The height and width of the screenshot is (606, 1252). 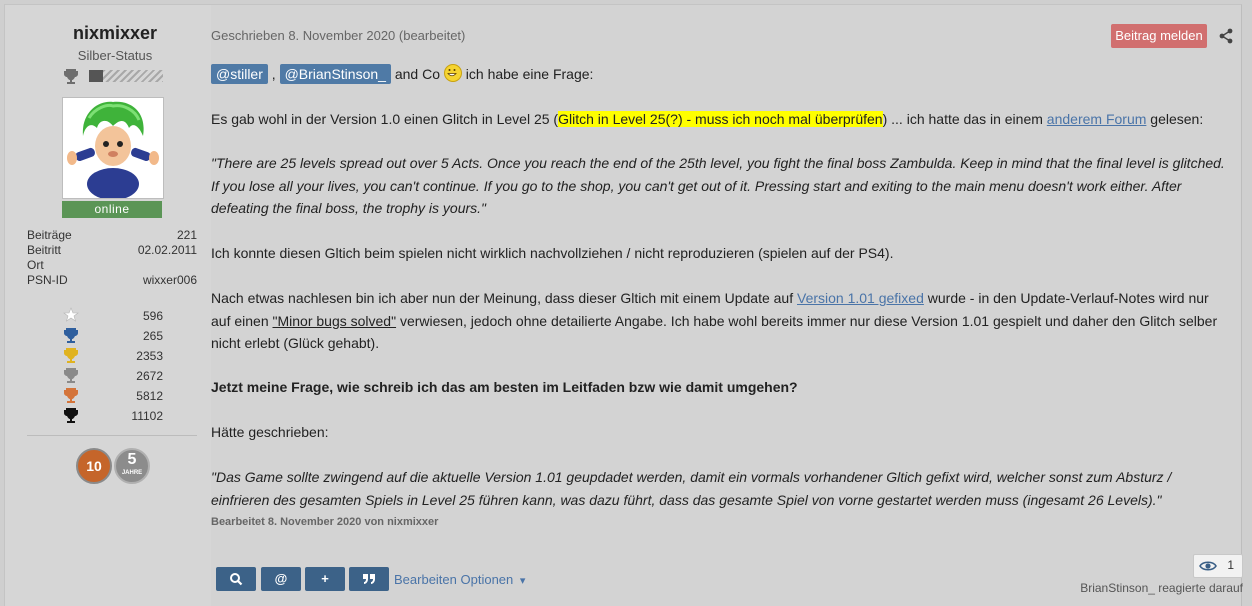 What do you see at coordinates (112, 435) in the screenshot?
I see `sidebar-divider` at bounding box center [112, 435].